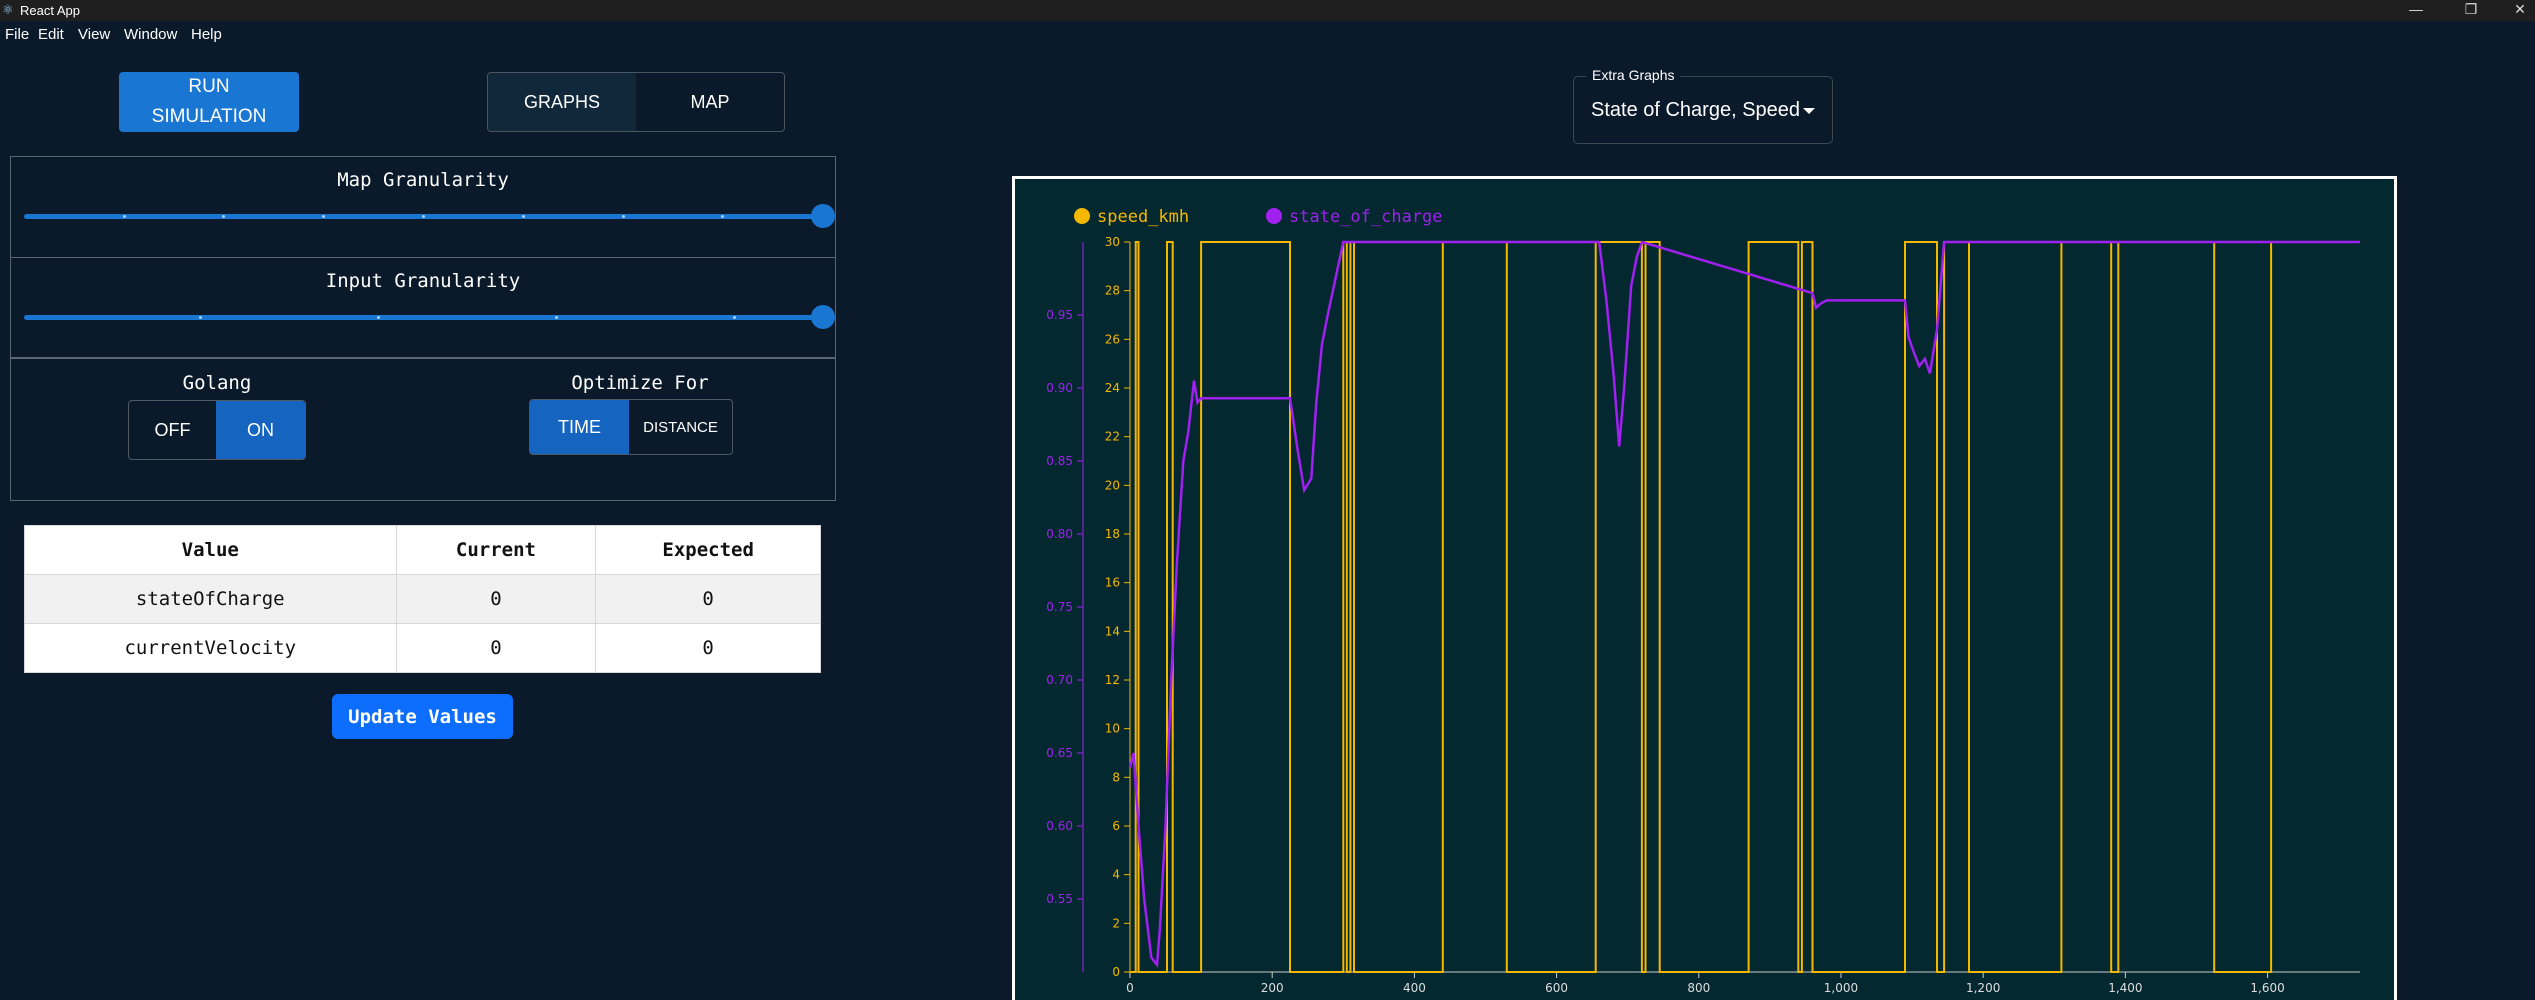 This screenshot has height=1000, width=2535. Describe the element at coordinates (1267, 35) in the screenshot. I see `menu-bar: File Edit View Window Help` at that location.